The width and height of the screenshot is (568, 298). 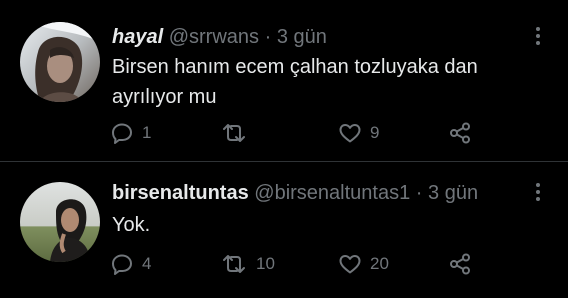 I want to click on tweet-header: birsenaltuntas @birsenaltuntas1 · 3 gün, so click(x=295, y=193).